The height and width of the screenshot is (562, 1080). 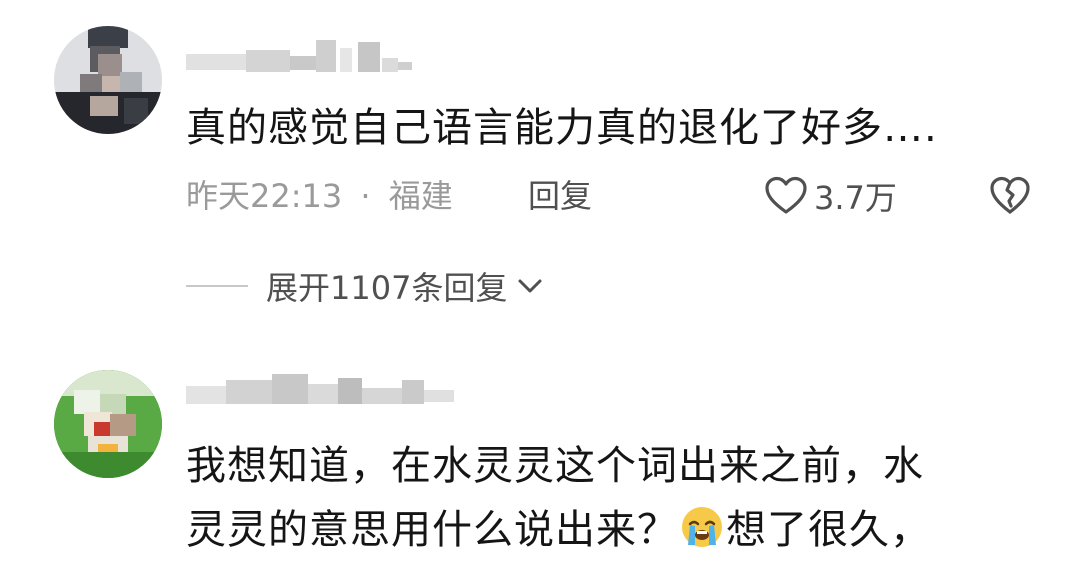 What do you see at coordinates (828, 530) in the screenshot?
I see `comment-text-segment: 想了很久，` at bounding box center [828, 530].